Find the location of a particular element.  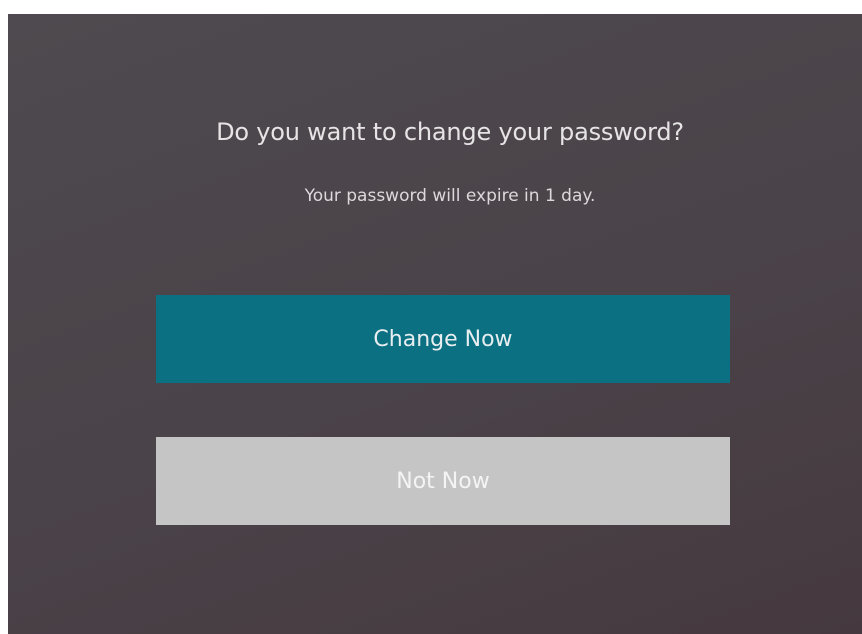

expiry-message: Your password will expire in 1 day. is located at coordinates (450, 196).